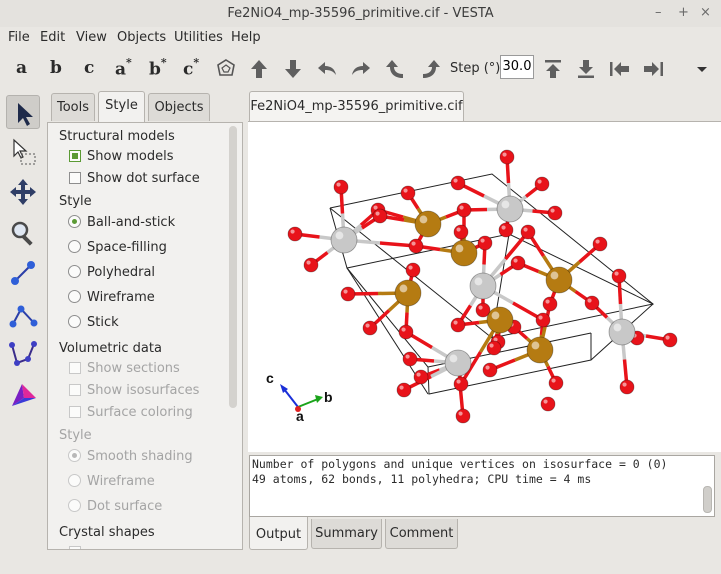 This screenshot has height=574, width=721. What do you see at coordinates (179, 107) in the screenshot?
I see `tab-objects: Objects` at bounding box center [179, 107].